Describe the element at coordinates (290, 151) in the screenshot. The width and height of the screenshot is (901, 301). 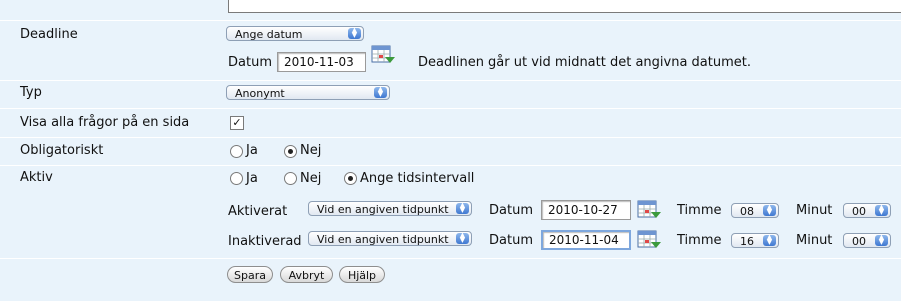
I see `obligatoriskt-nej-radio` at that location.